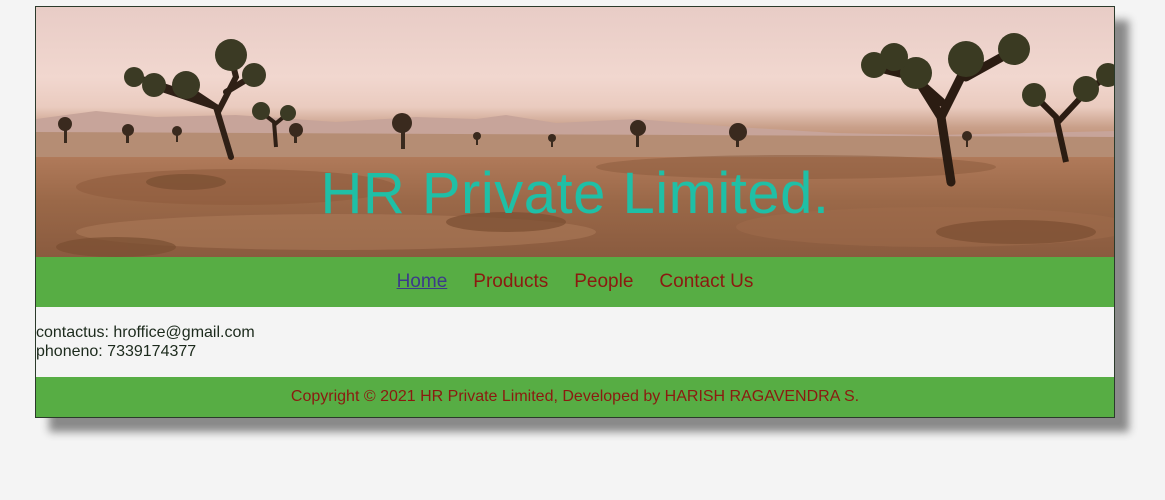 The height and width of the screenshot is (500, 1165). I want to click on contact-phone: phoneno: 7339174377, so click(116, 351).